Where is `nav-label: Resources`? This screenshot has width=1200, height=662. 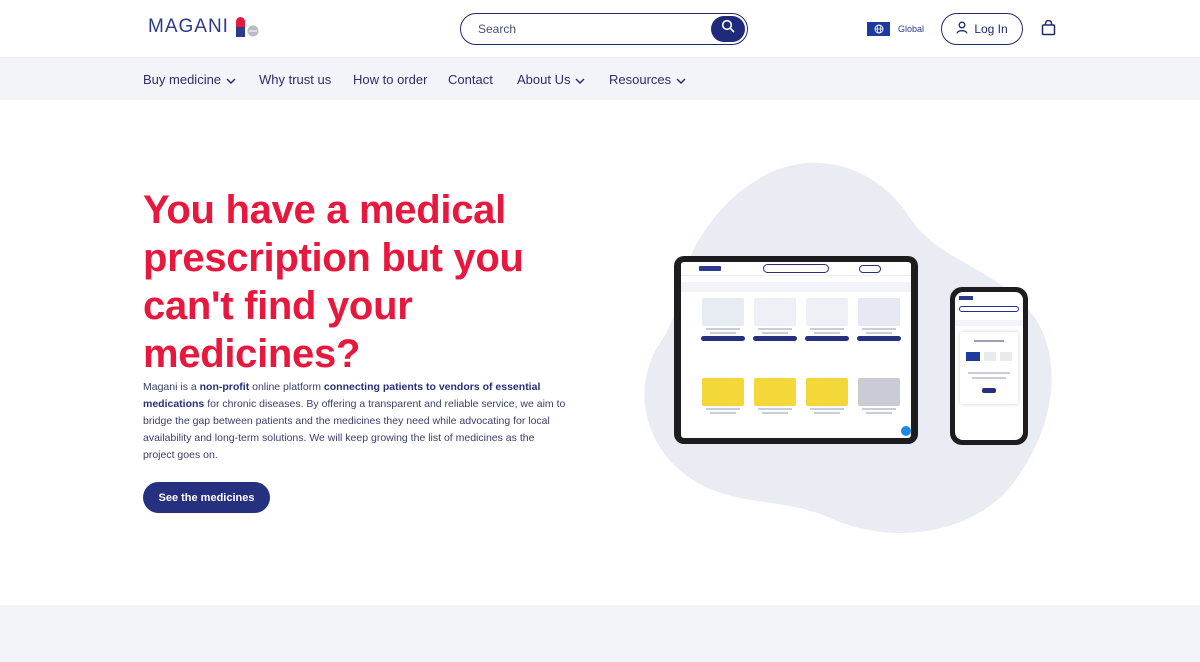
nav-label: Resources is located at coordinates (640, 79).